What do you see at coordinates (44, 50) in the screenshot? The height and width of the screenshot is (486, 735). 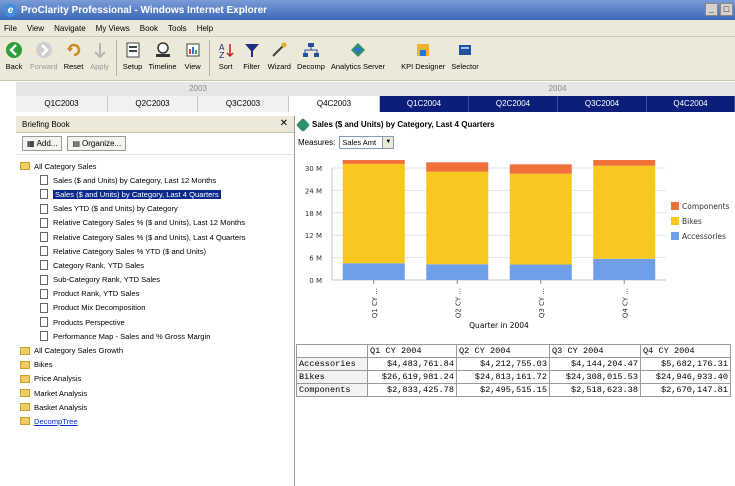 I see `forward-arrow-icon` at bounding box center [44, 50].